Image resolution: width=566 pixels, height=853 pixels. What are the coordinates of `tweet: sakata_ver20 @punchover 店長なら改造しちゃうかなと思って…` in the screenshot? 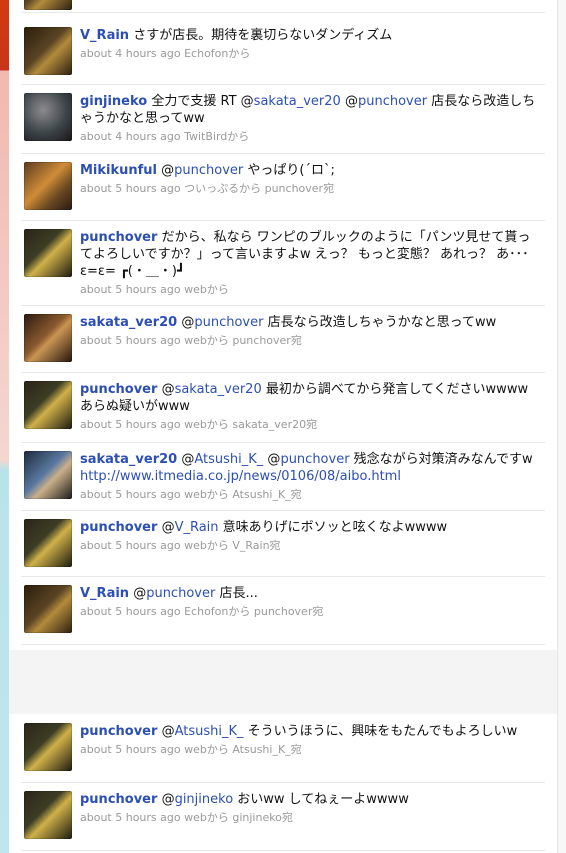 It's located at (283, 339).